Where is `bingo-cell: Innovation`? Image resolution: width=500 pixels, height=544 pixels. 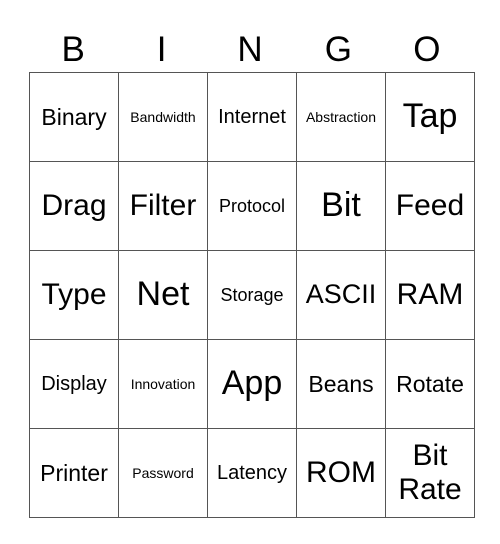 bingo-cell: Innovation is located at coordinates (163, 384).